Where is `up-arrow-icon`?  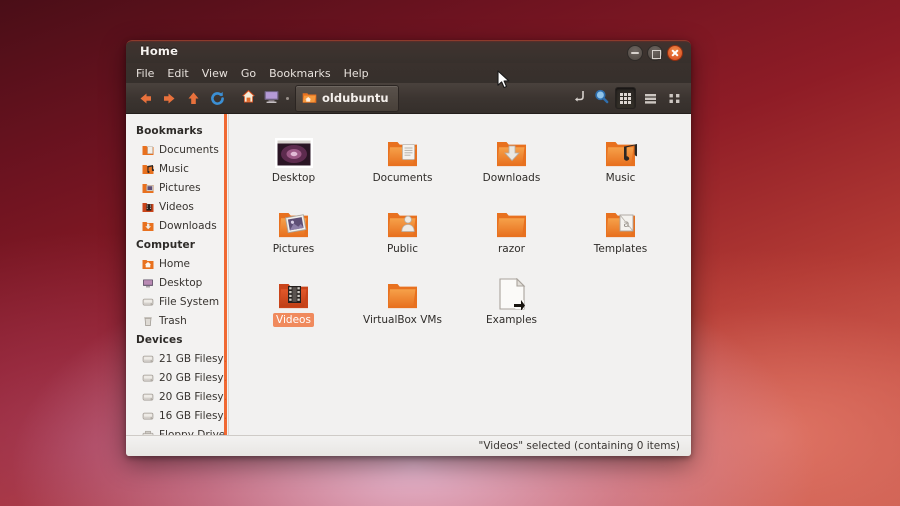
up-arrow-icon is located at coordinates (193, 98).